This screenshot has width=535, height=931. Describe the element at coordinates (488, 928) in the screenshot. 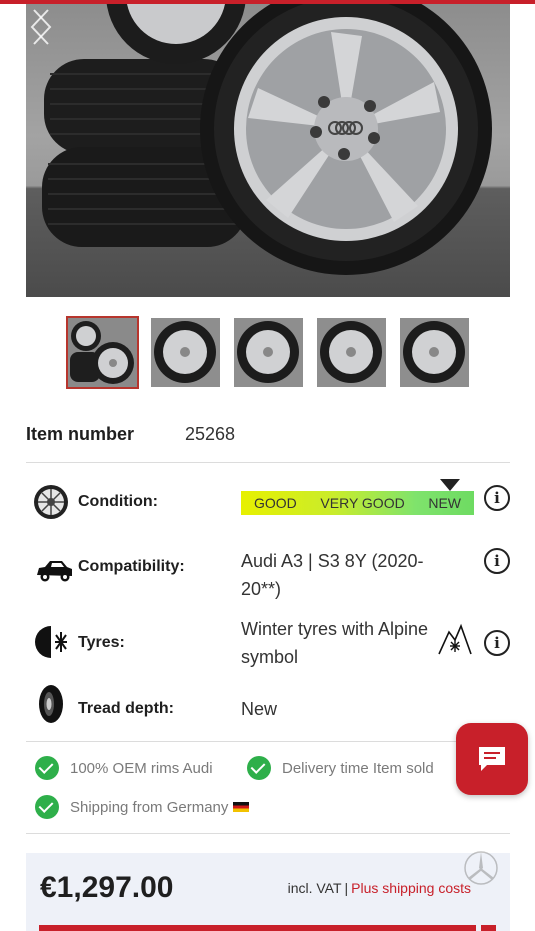

I see `secondary-action-button` at that location.